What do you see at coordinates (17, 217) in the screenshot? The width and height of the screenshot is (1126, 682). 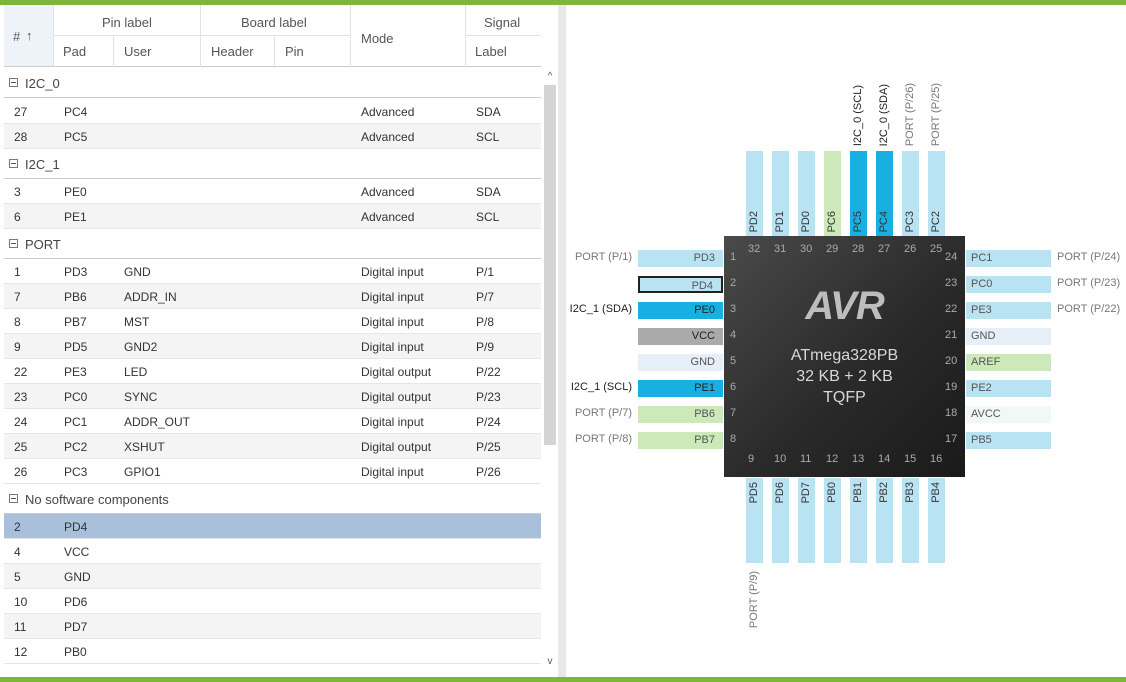 I see `cell-num: 6` at bounding box center [17, 217].